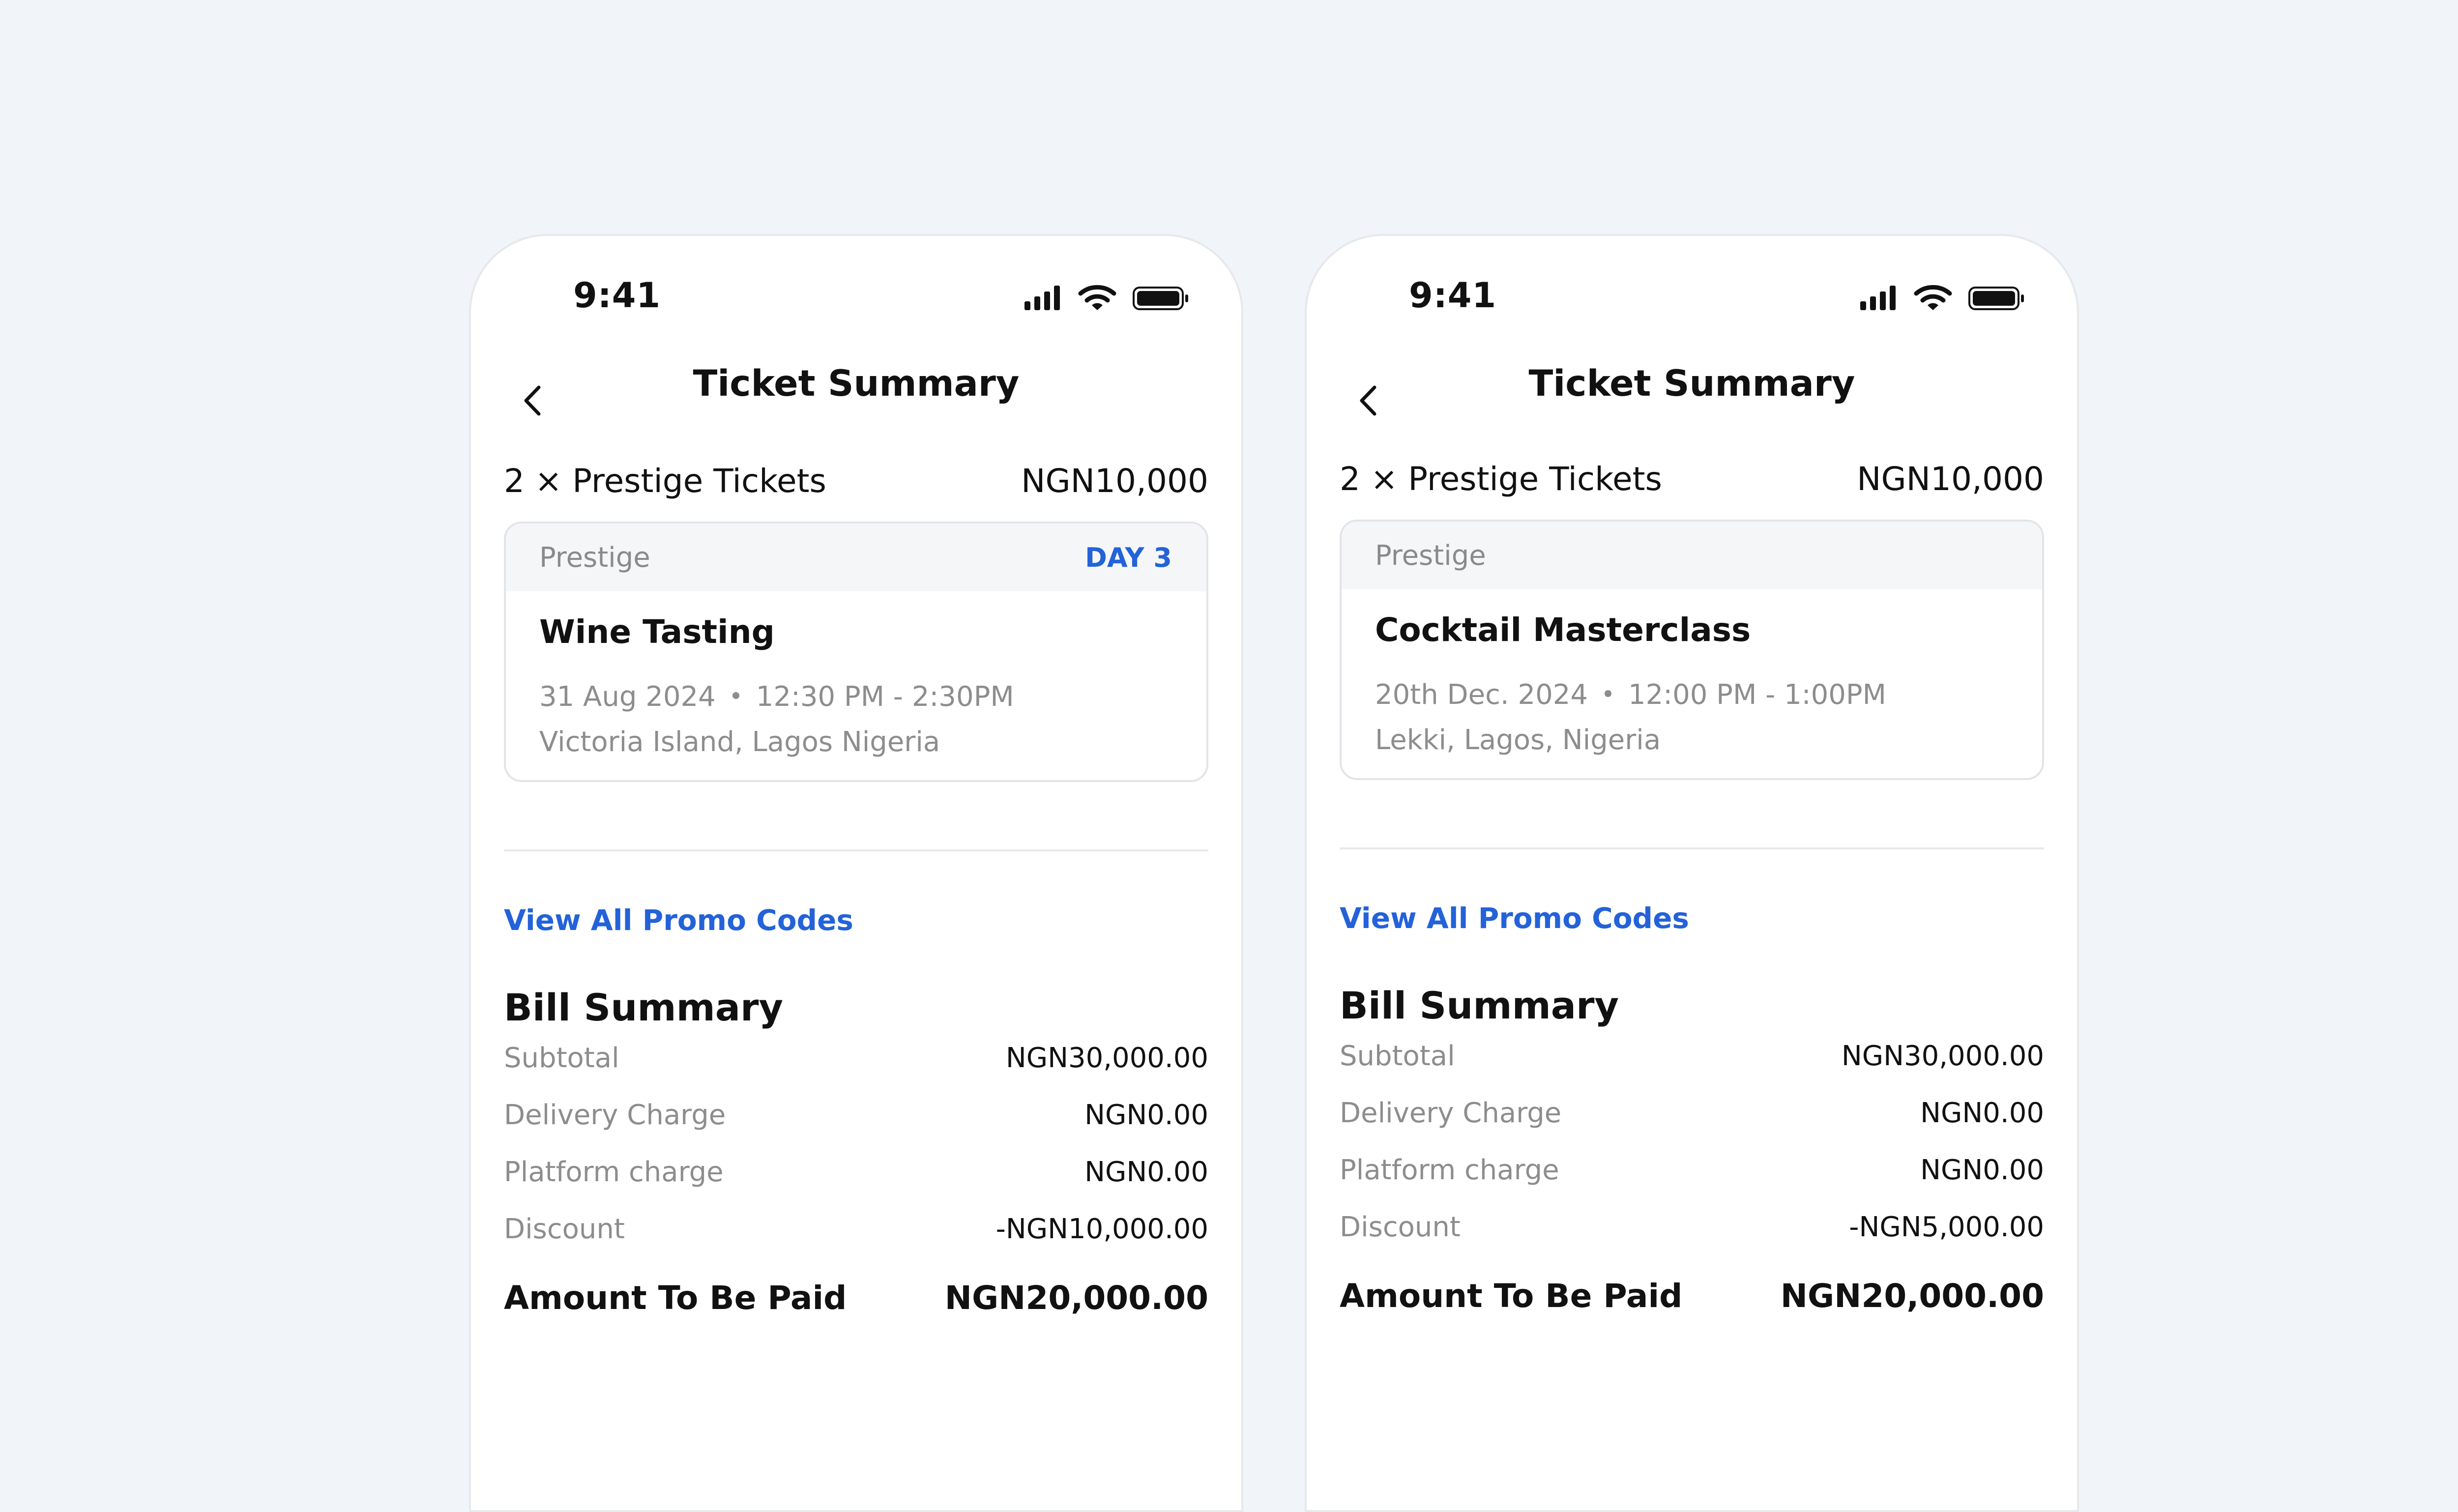 This screenshot has width=2458, height=1512. Describe the element at coordinates (1563, 630) in the screenshot. I see `event-name: Cocktail Masterclass` at that location.